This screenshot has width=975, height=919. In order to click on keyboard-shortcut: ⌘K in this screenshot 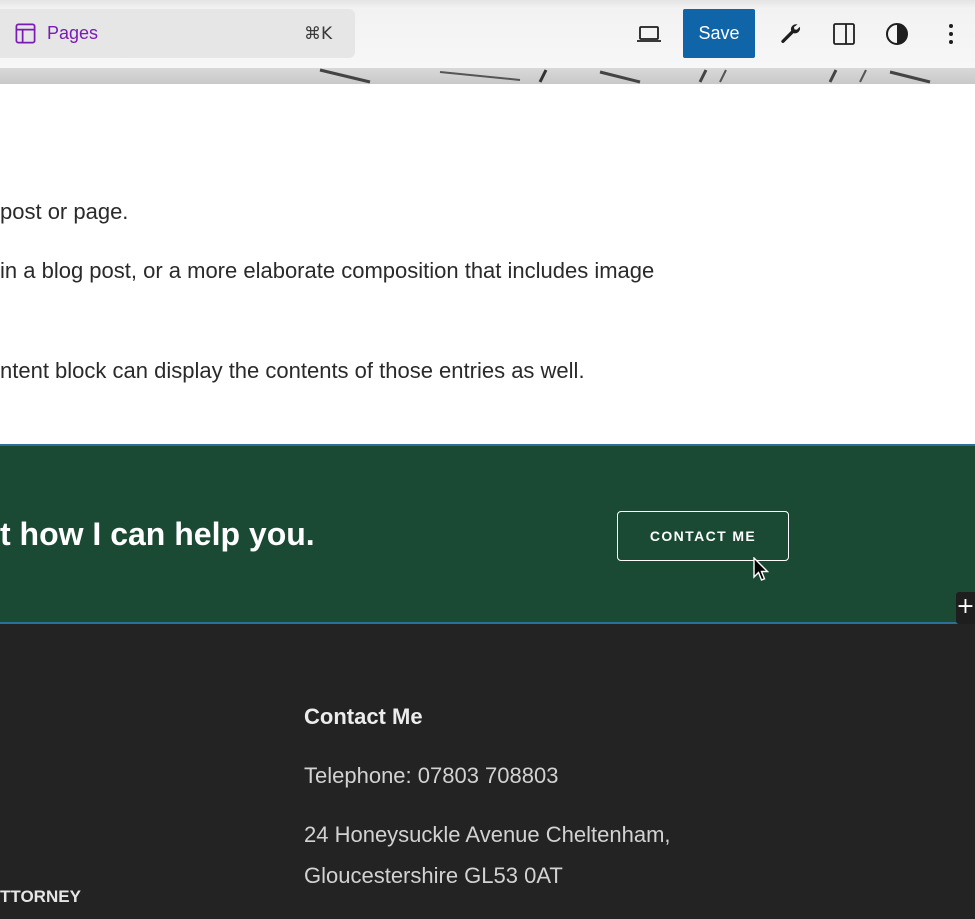, I will do `click(318, 34)`.